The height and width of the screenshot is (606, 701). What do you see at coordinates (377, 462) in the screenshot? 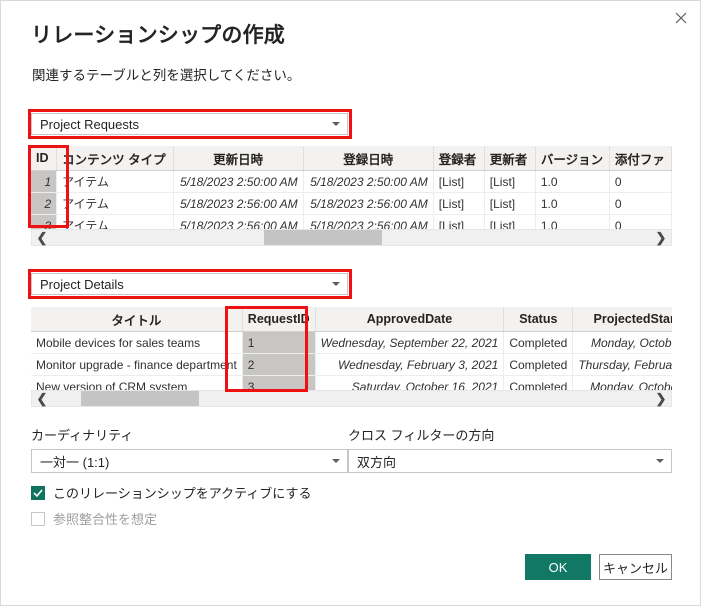
I see `cross-filter-direction-value: 双方向` at bounding box center [377, 462].